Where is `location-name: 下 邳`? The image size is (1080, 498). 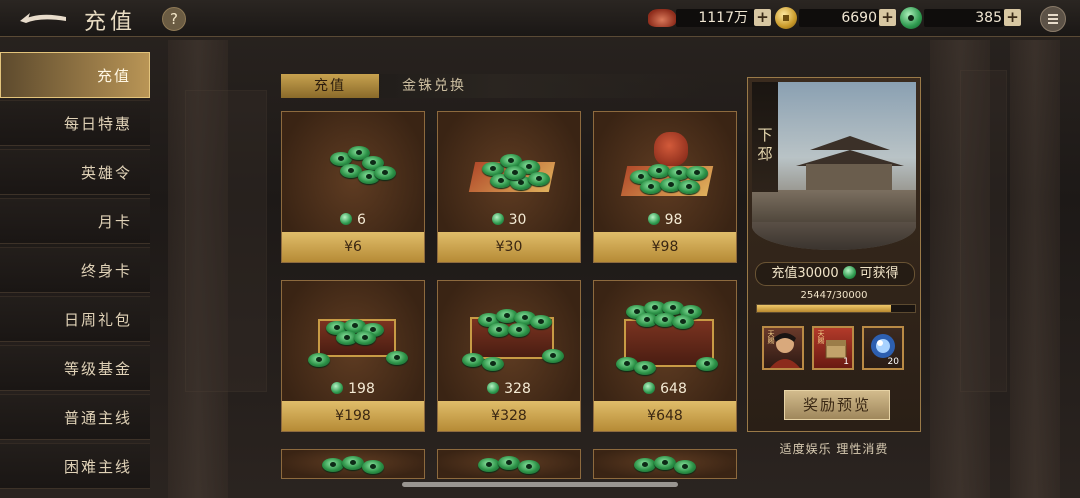 location-name: 下 邳 is located at coordinates (765, 145).